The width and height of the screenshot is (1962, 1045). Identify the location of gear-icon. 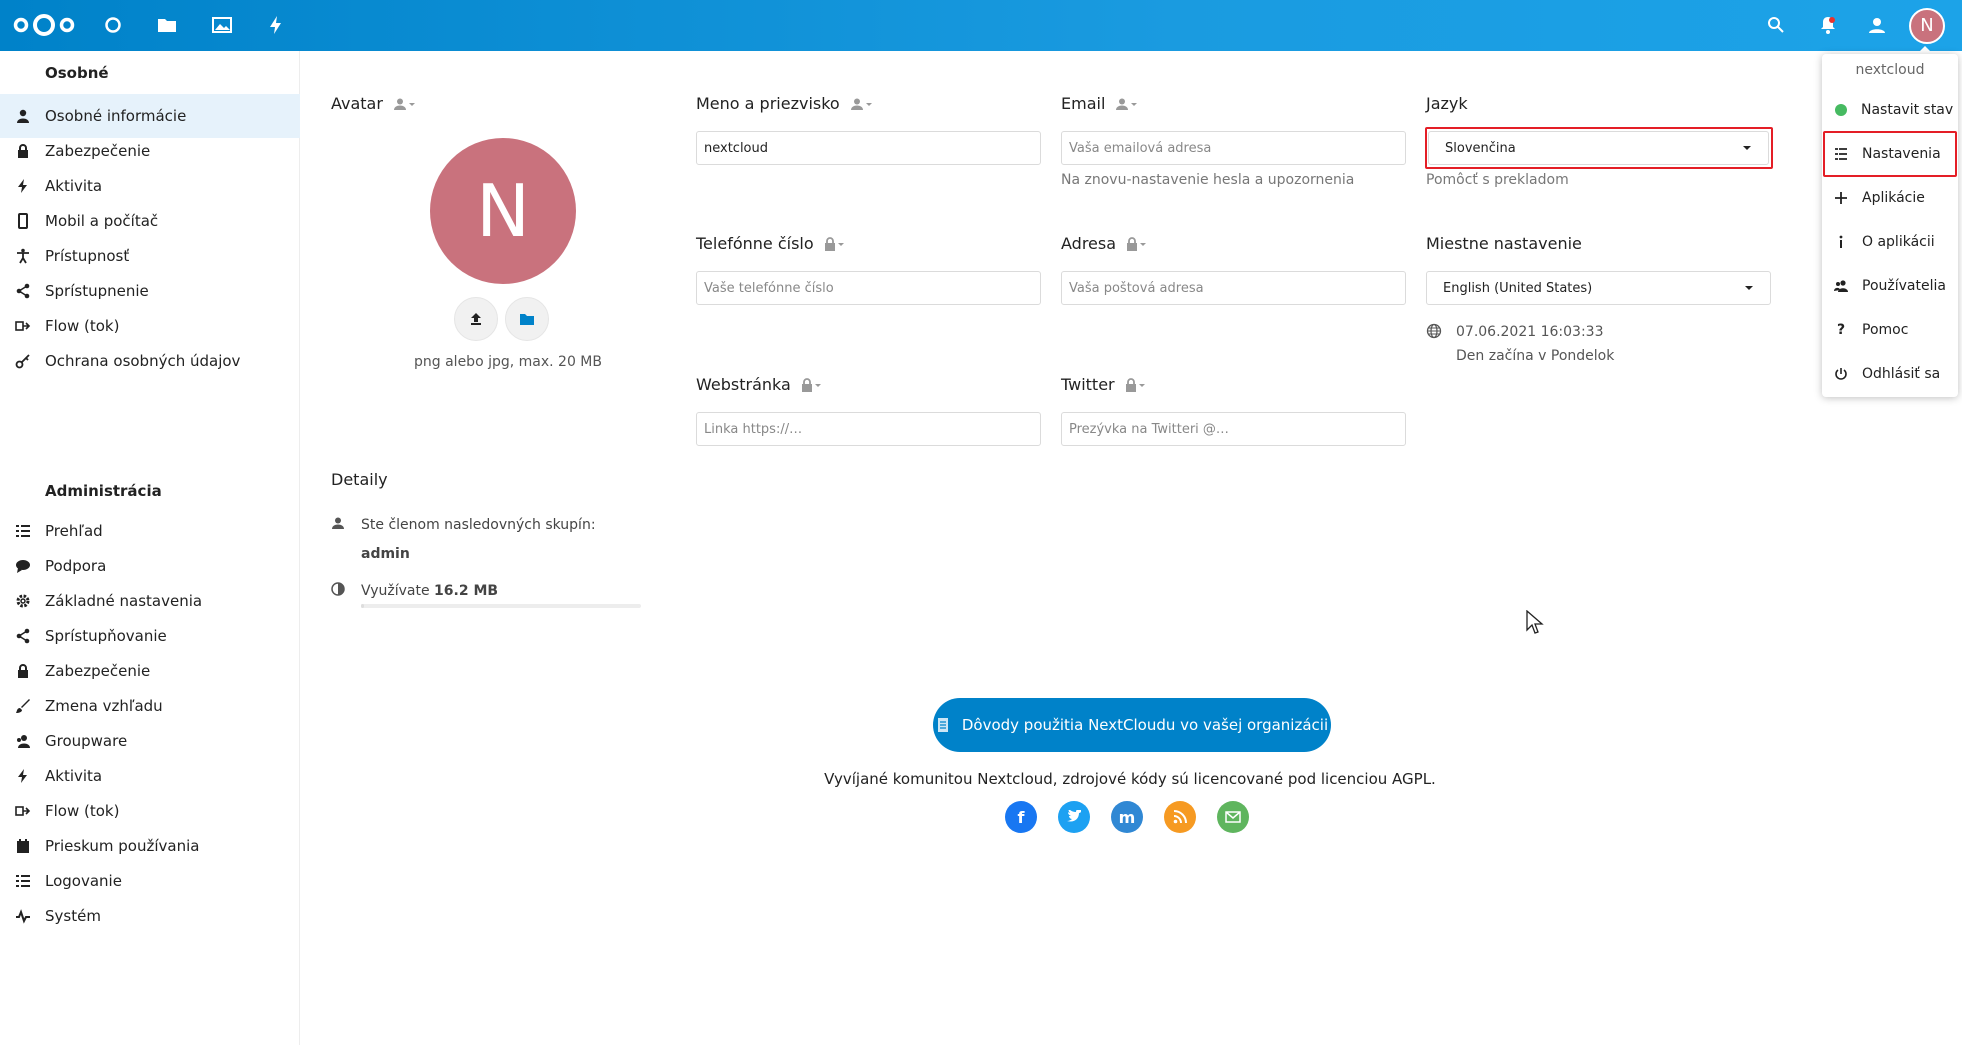
(23, 601).